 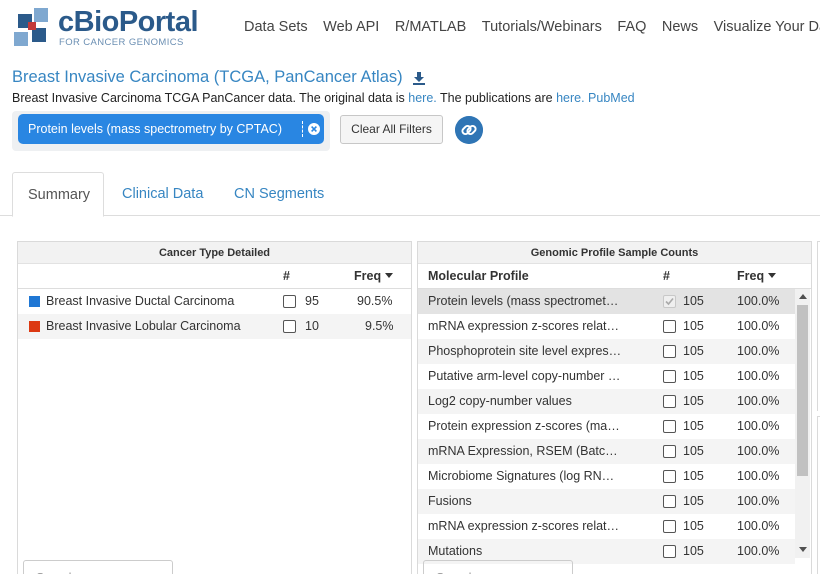 I want to click on tab-summary: Summary, so click(x=58, y=194).